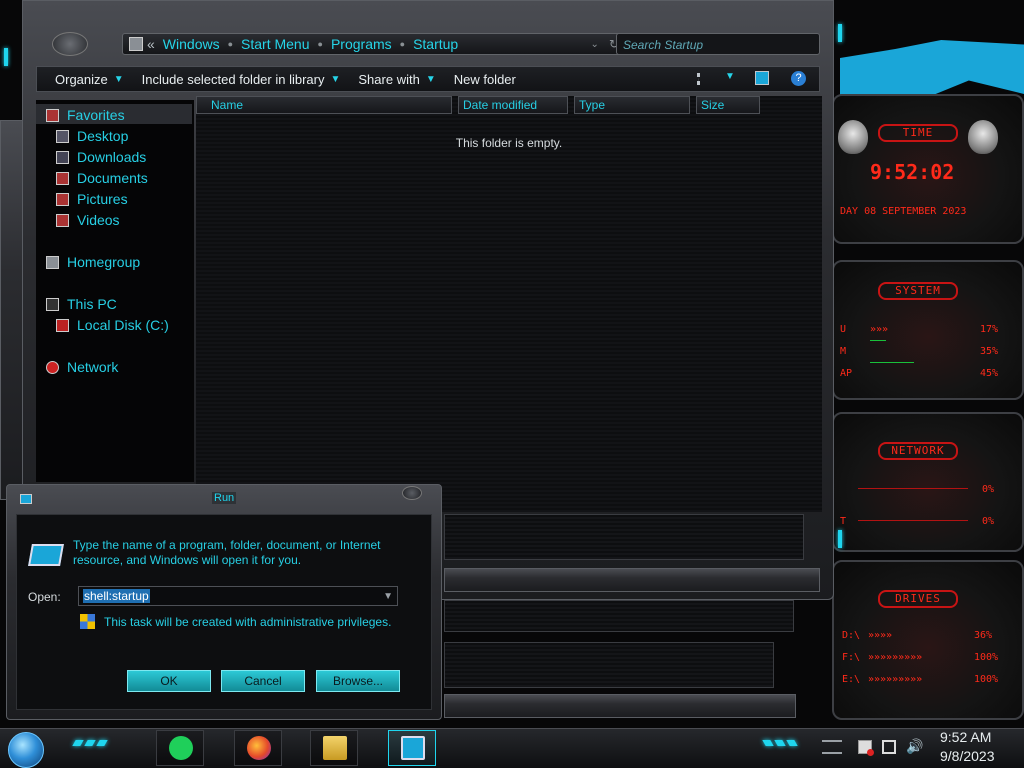 The width and height of the screenshot is (1024, 768). I want to click on nav-favorites: Favorites, so click(85, 115).